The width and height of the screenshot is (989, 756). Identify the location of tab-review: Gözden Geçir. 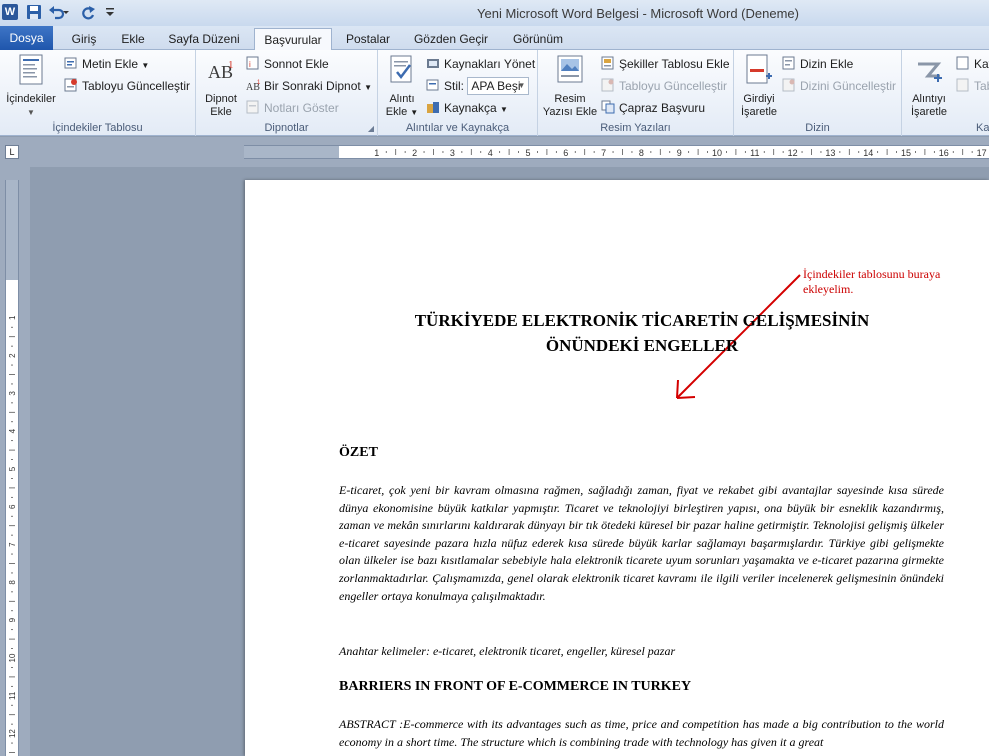
(451, 39).